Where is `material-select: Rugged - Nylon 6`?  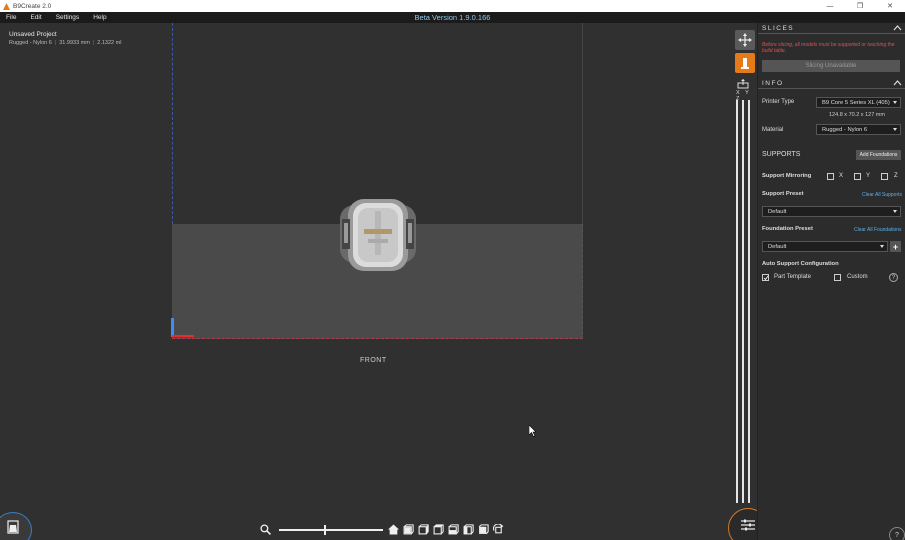 material-select: Rugged - Nylon 6 is located at coordinates (858, 129).